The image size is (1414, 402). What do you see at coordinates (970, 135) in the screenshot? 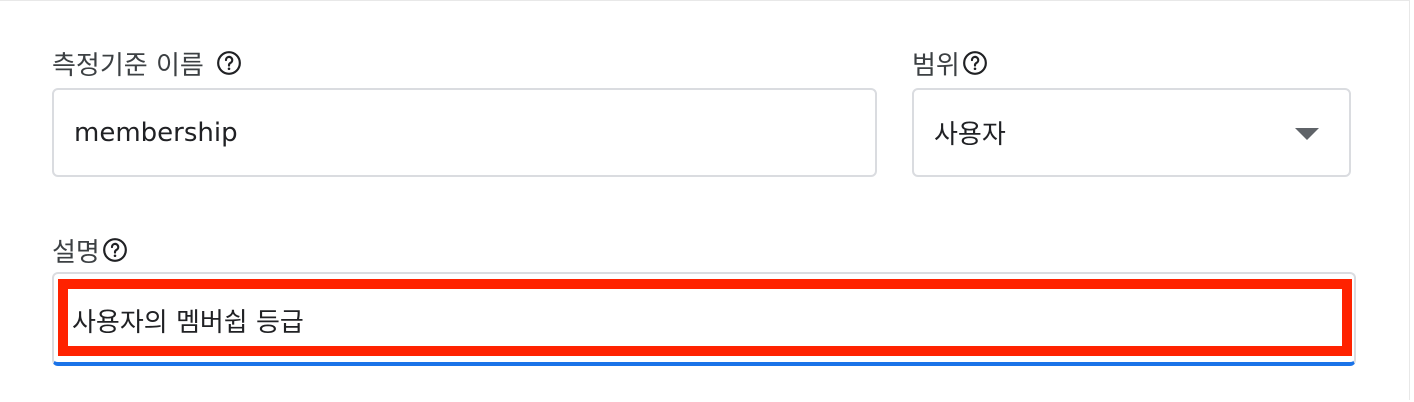
I see `scope-selected-value: 사용자` at bounding box center [970, 135].